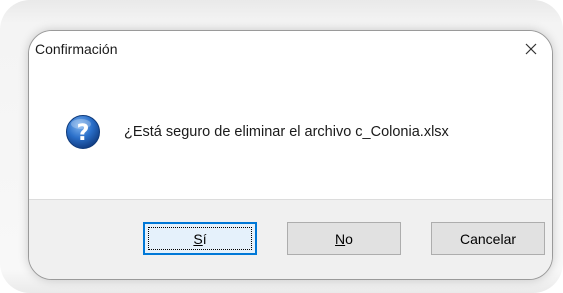 The image size is (563, 293). I want to click on yes-button: Sí, so click(200, 238).